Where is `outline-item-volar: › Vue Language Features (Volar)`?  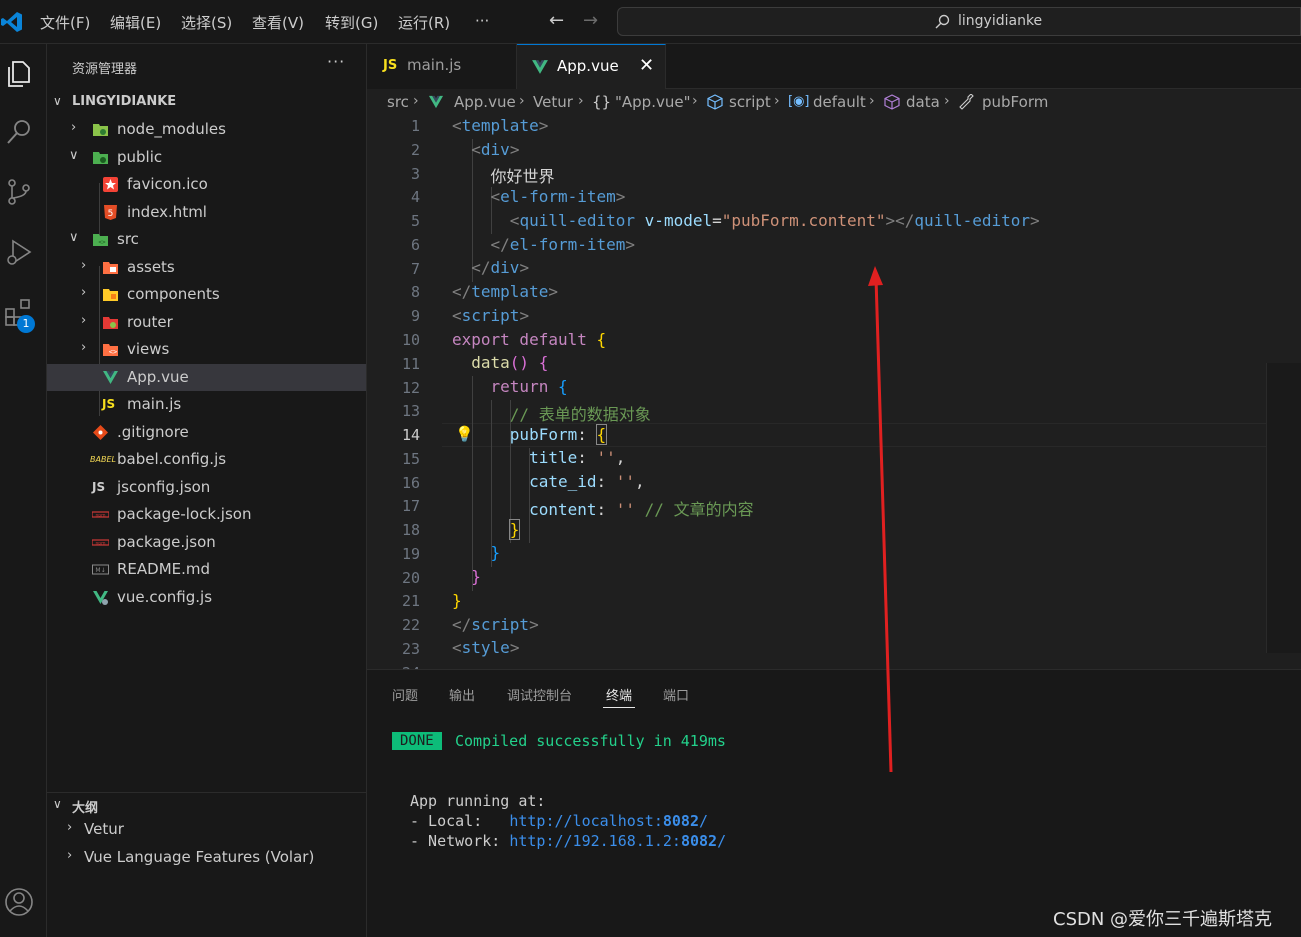
outline-item-volar: › Vue Language Features (Volar) is located at coordinates (206, 857).